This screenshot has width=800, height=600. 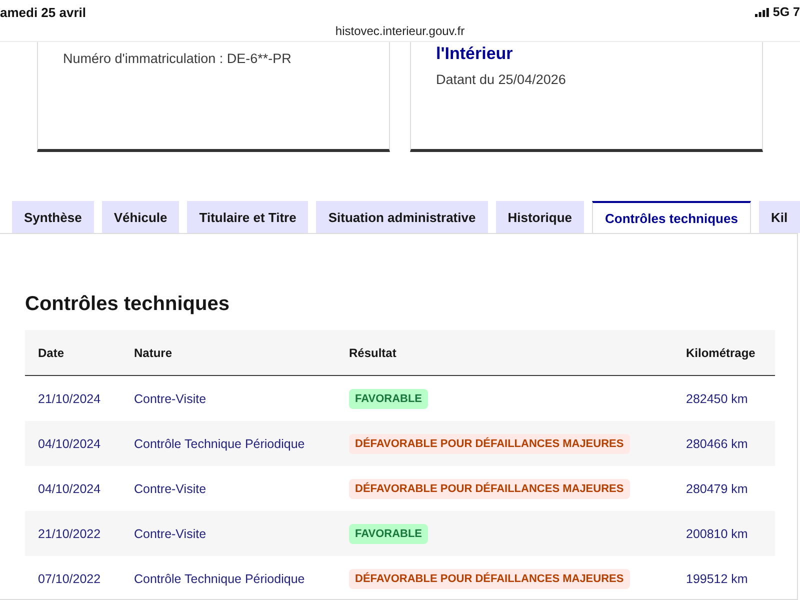 I want to click on table-cell: 282450 km, so click(x=724, y=398).